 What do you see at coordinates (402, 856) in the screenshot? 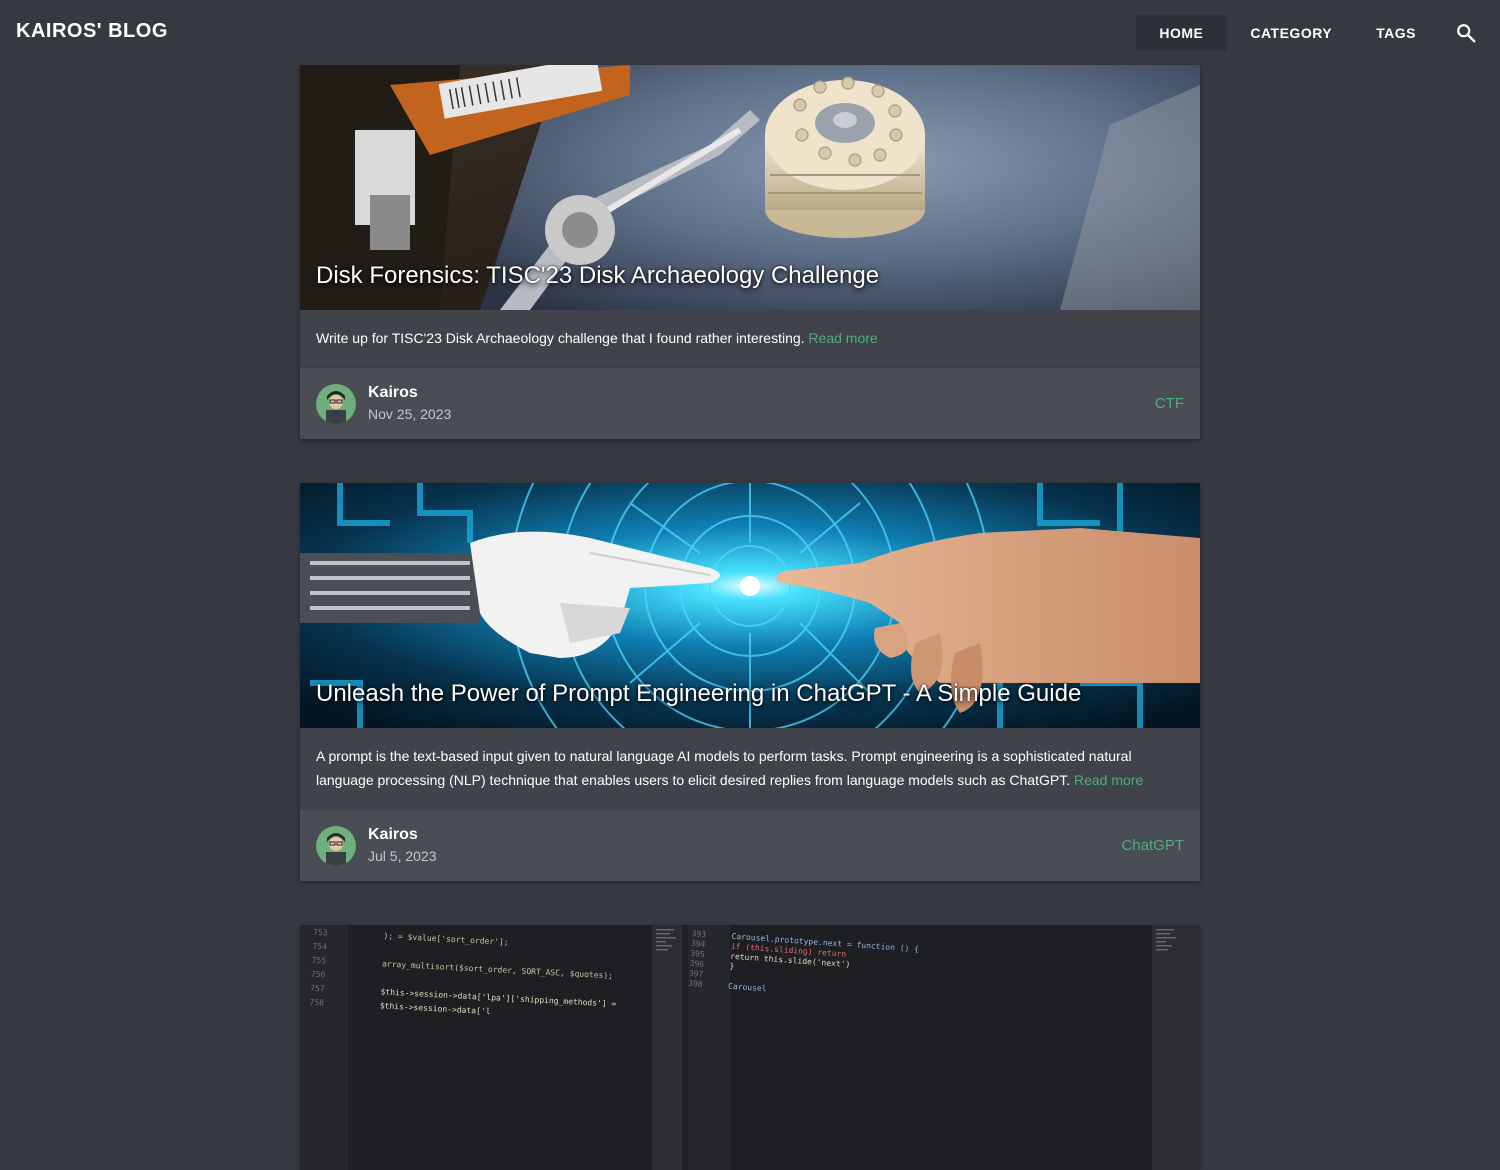
I see `post-date: Jul 5, 2023` at bounding box center [402, 856].